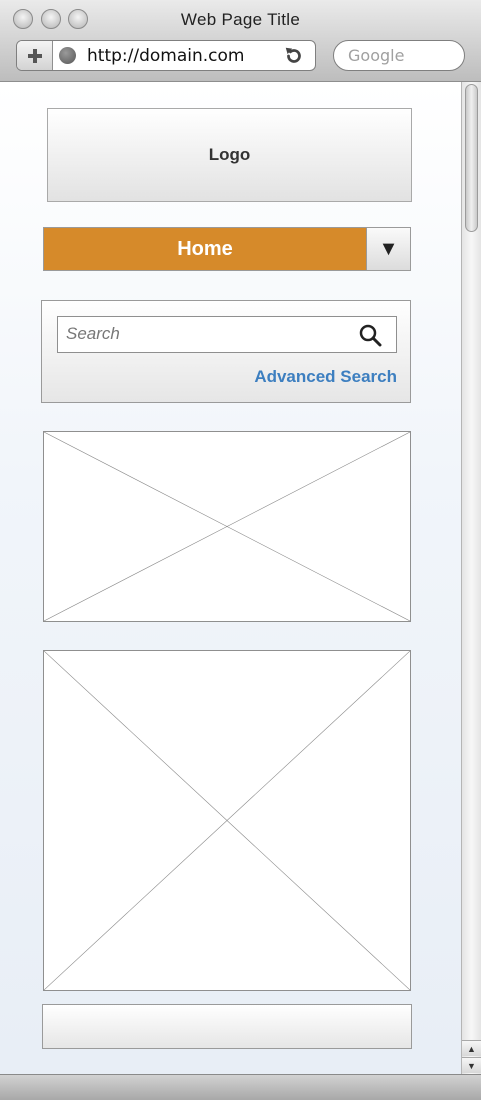  I want to click on reload-icon, so click(294, 56).